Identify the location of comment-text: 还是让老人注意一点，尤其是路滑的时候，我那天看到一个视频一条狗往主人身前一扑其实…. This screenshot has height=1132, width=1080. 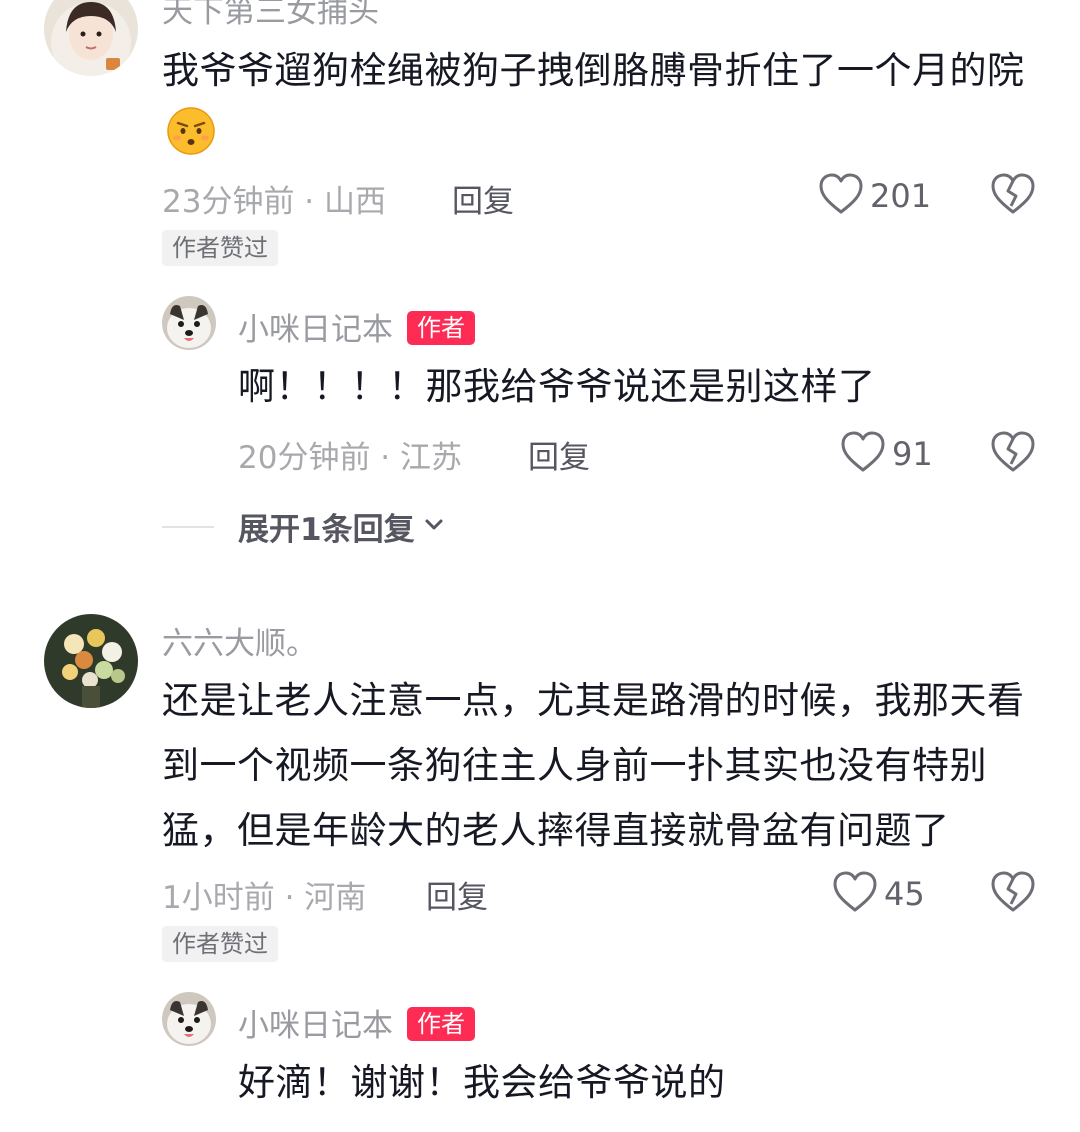
(593, 765).